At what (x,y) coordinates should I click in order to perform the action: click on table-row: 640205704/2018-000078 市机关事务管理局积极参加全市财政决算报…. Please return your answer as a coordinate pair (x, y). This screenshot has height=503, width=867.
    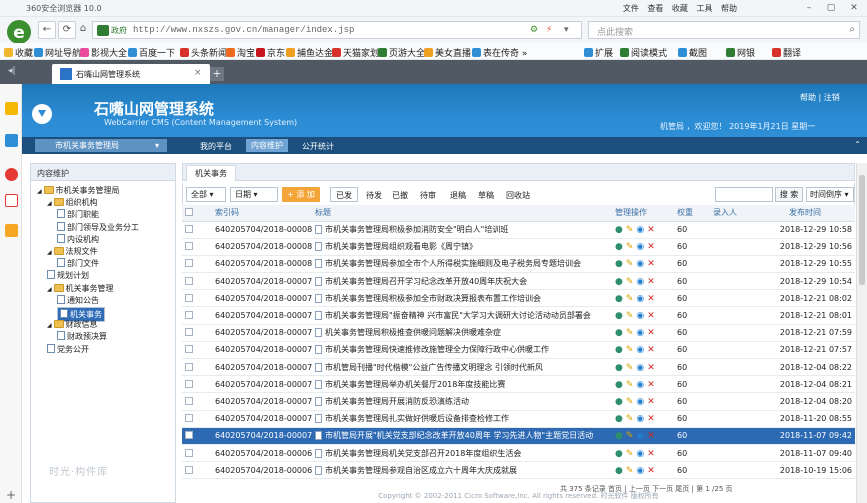
    Looking at the image, I should click on (518, 298).